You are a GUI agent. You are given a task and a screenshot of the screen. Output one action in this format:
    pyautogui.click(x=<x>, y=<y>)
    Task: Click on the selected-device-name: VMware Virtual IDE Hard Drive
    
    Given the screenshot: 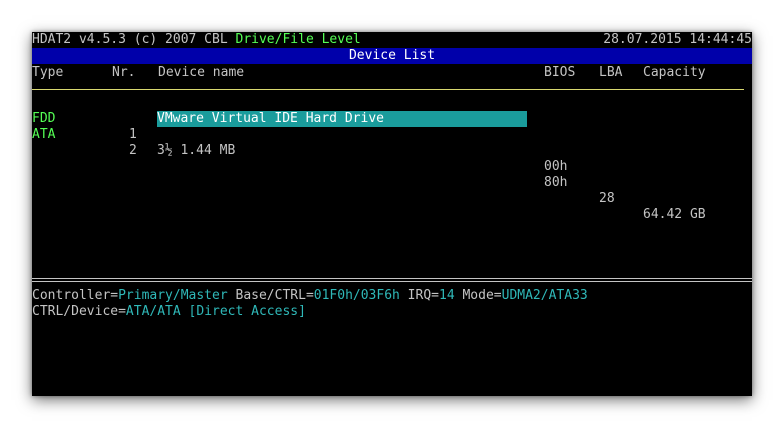 What is the action you would take?
    pyautogui.click(x=342, y=119)
    